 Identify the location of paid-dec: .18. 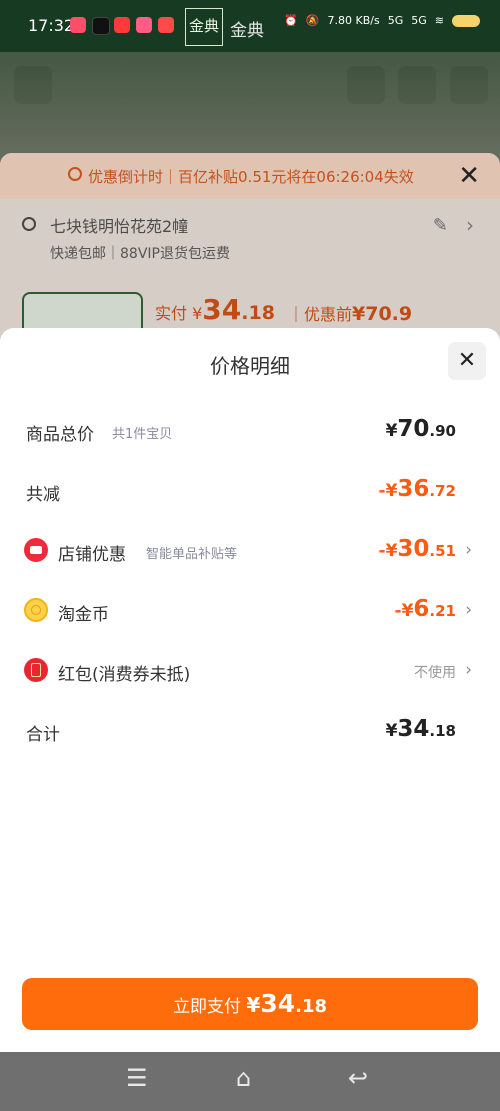
(258, 313).